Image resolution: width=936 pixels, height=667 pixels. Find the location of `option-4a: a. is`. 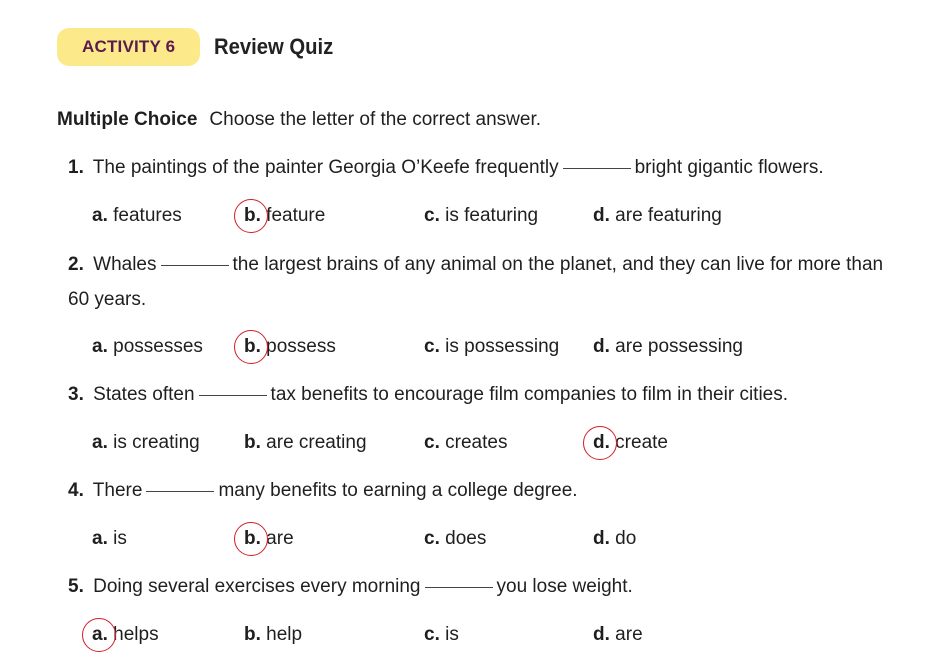

option-4a: a. is is located at coordinates (109, 539).